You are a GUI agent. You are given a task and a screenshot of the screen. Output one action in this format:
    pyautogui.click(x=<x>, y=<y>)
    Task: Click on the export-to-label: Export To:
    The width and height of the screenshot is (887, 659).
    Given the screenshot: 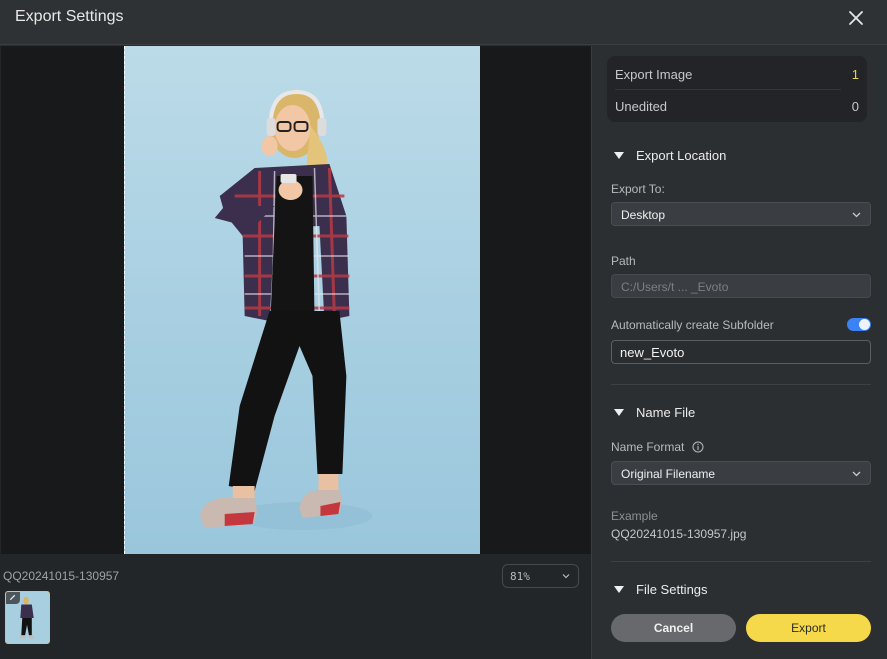 What is the action you would take?
    pyautogui.click(x=638, y=189)
    